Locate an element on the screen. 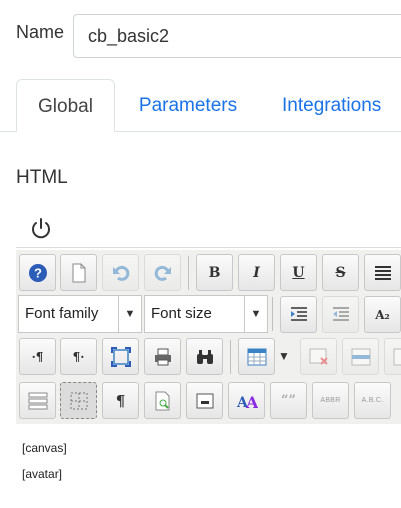 The height and width of the screenshot is (508, 401). show-paragraphs-button: ¶ is located at coordinates (120, 400).